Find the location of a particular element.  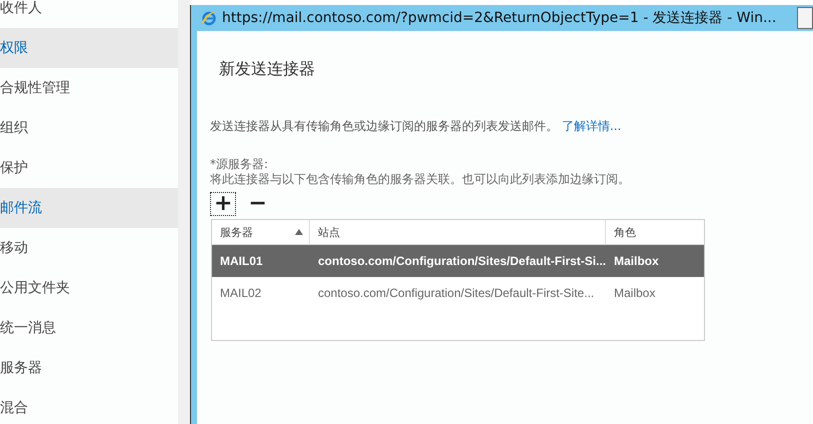

browser-logo-icon is located at coordinates (209, 18).